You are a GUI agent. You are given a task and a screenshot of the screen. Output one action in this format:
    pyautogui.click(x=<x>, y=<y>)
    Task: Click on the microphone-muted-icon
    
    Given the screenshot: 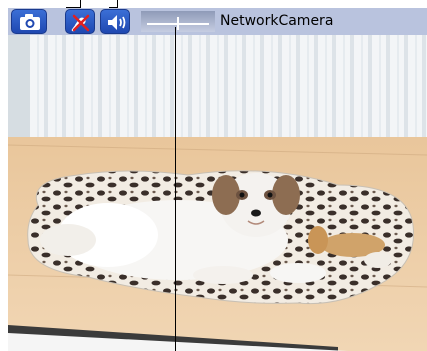 What is the action you would take?
    pyautogui.click(x=80, y=23)
    